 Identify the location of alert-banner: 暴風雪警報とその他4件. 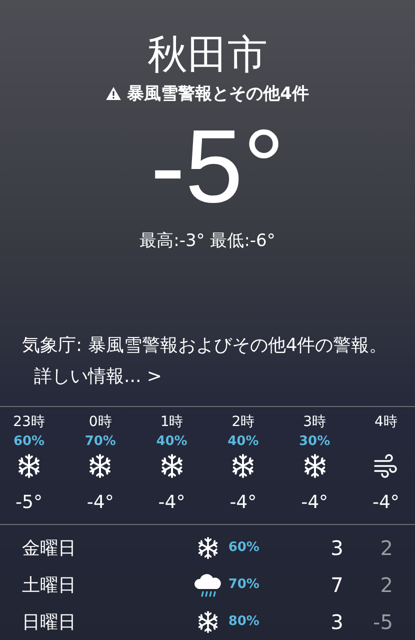
(218, 93).